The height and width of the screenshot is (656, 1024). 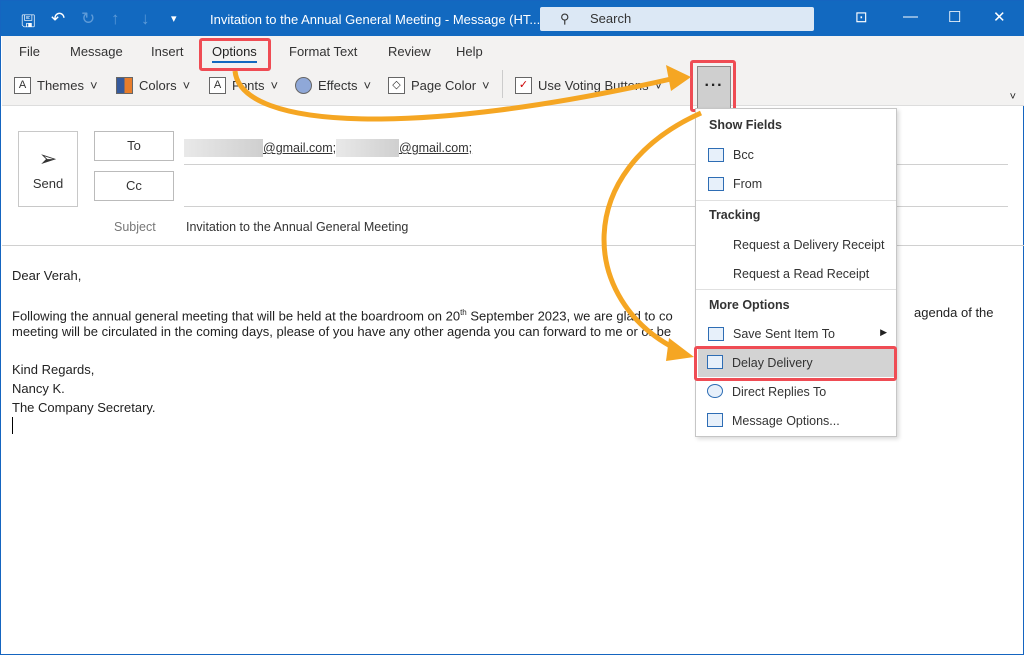 I want to click on save-icon: 🖫, so click(x=28, y=23).